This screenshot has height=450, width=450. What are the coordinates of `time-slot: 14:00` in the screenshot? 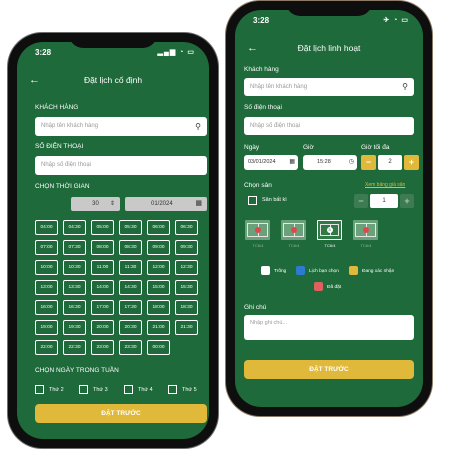 It's located at (102, 287).